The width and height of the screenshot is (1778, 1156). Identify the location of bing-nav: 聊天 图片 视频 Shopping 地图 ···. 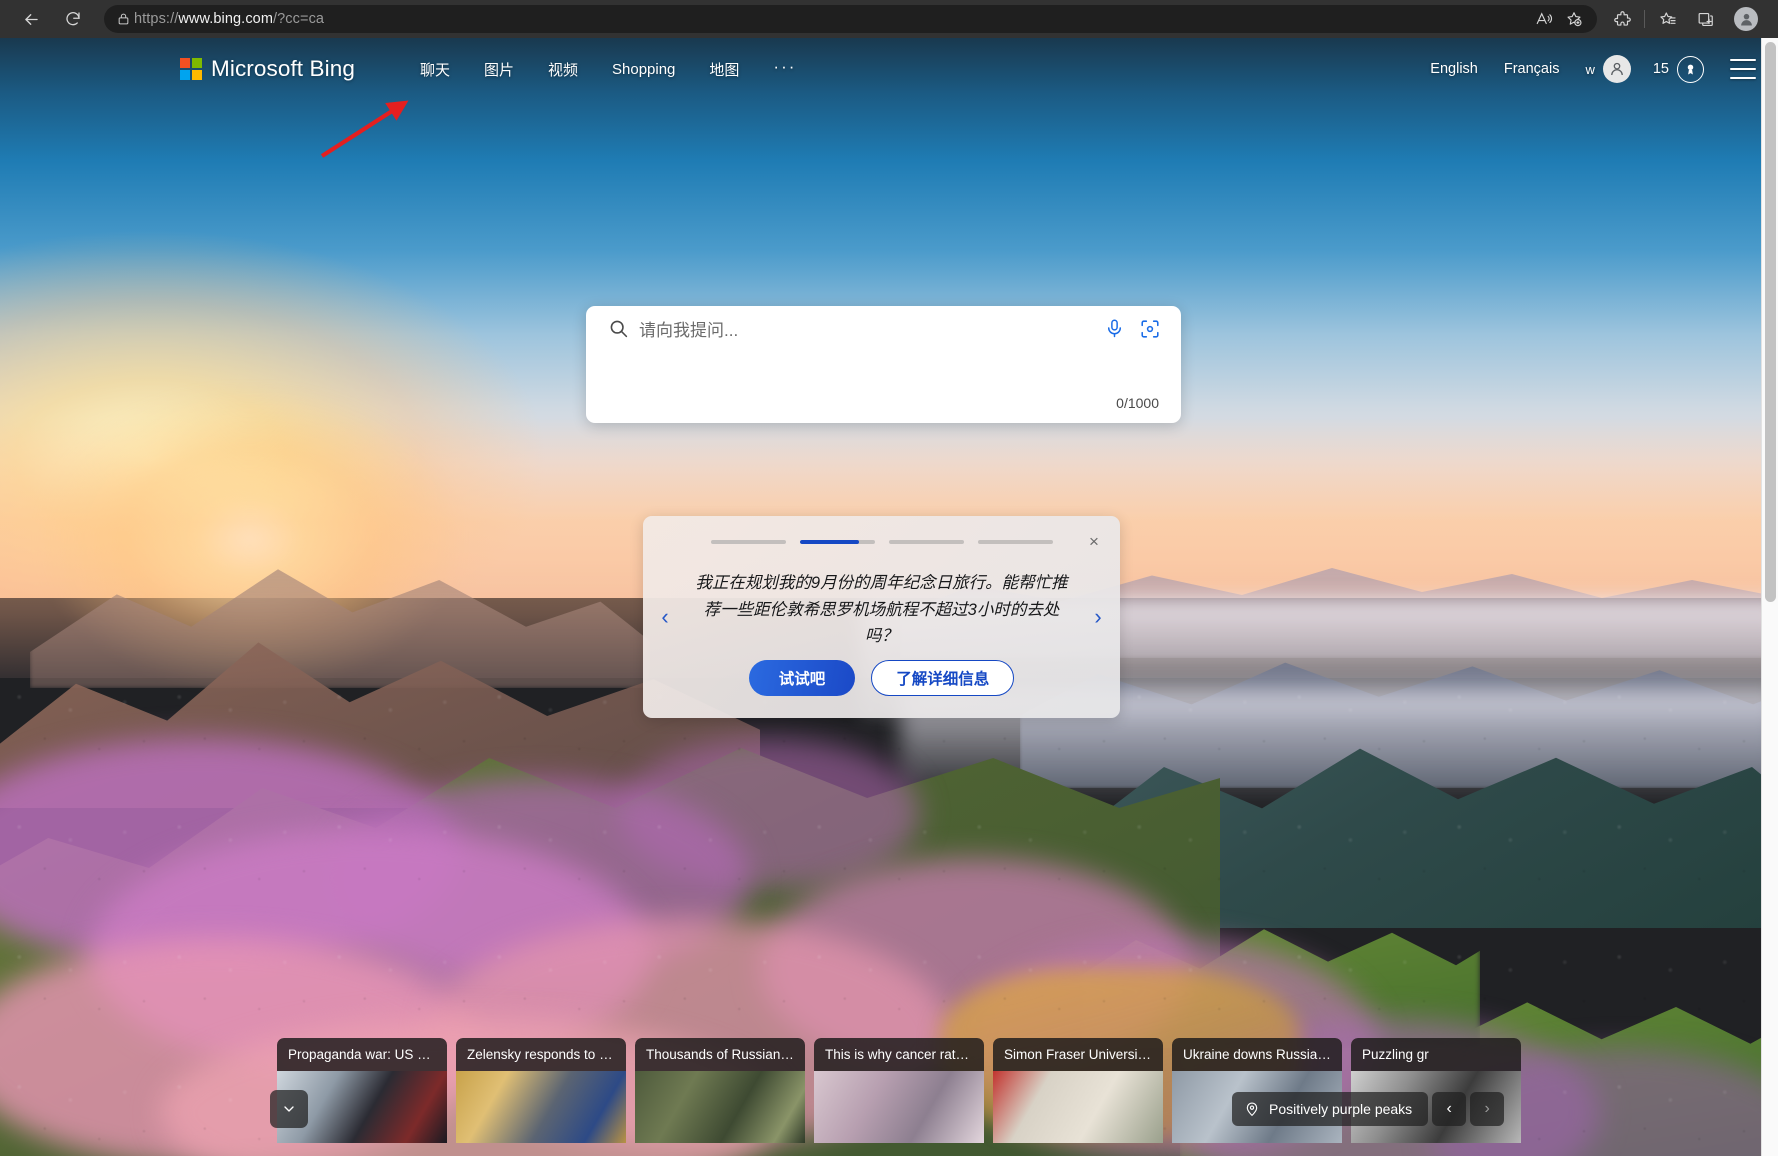
(608, 69).